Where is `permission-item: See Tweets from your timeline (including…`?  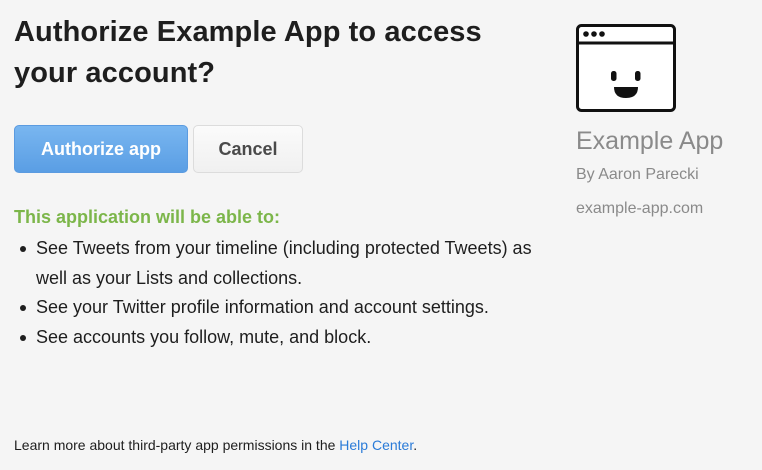 permission-item: See Tweets from your timeline (including… is located at coordinates (277, 263).